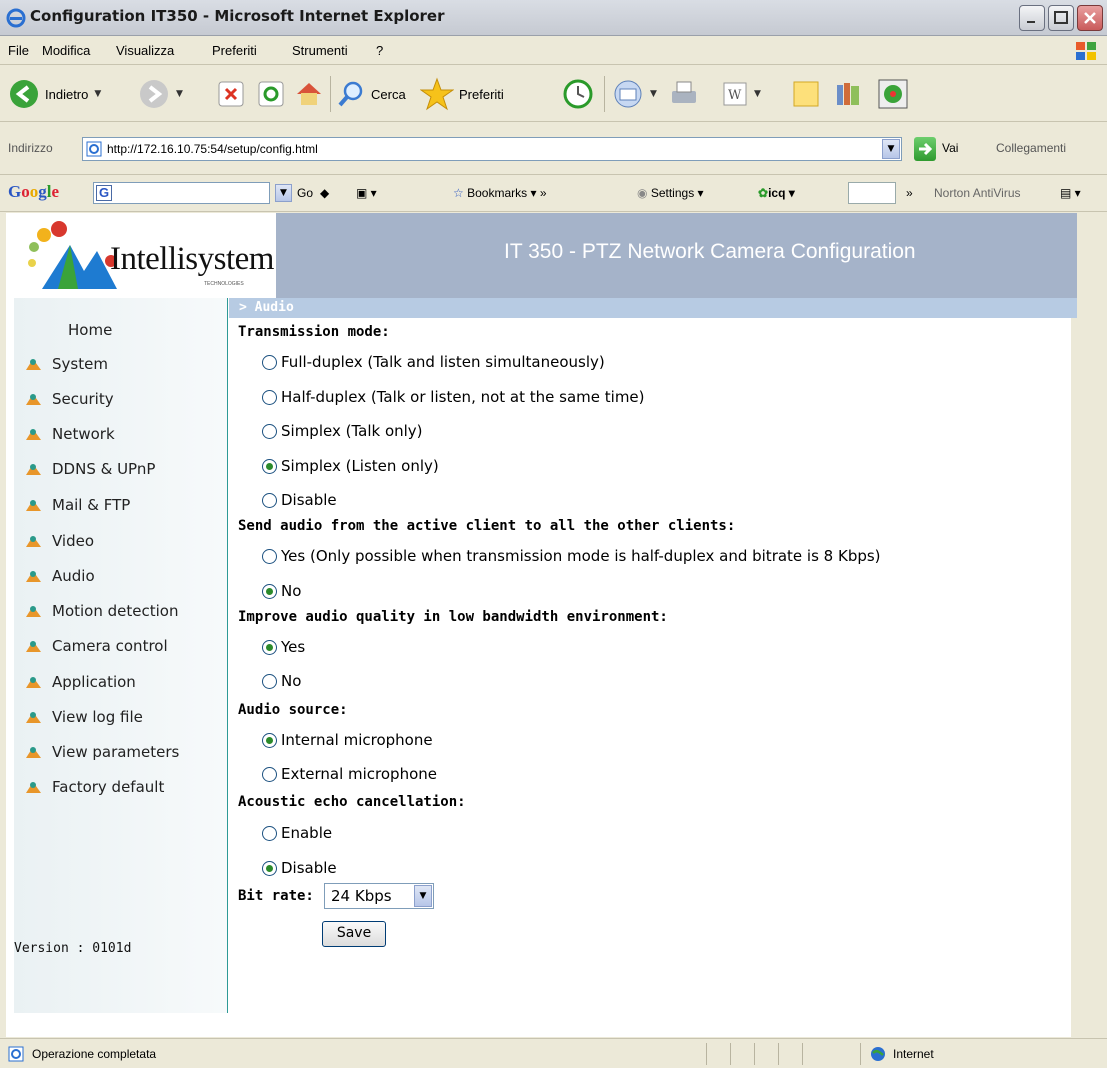 Image resolution: width=1107 pixels, height=1068 pixels. Describe the element at coordinates (578, 94) in the screenshot. I see `history-button` at that location.